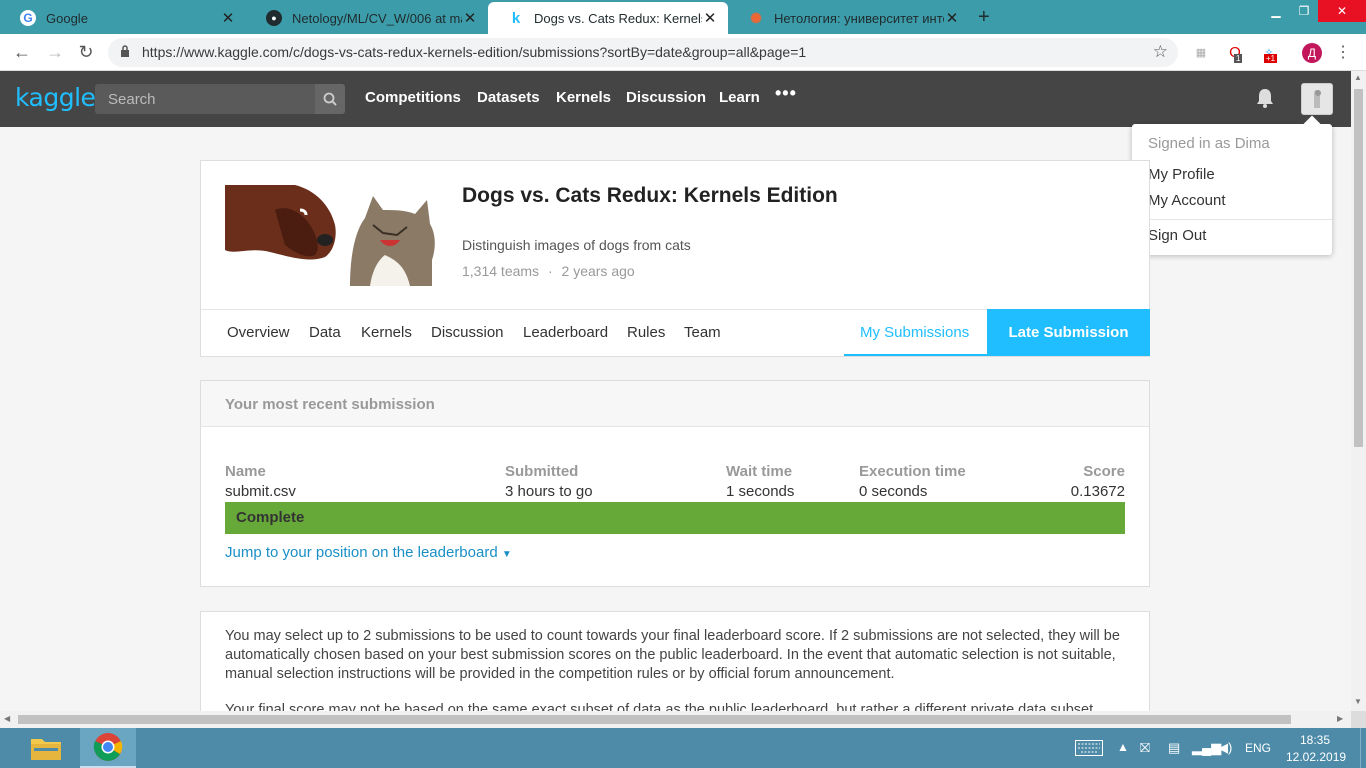 The height and width of the screenshot is (768, 1366). Describe the element at coordinates (1358, 77) in the screenshot. I see `scroll-up-icon: ▲` at that location.